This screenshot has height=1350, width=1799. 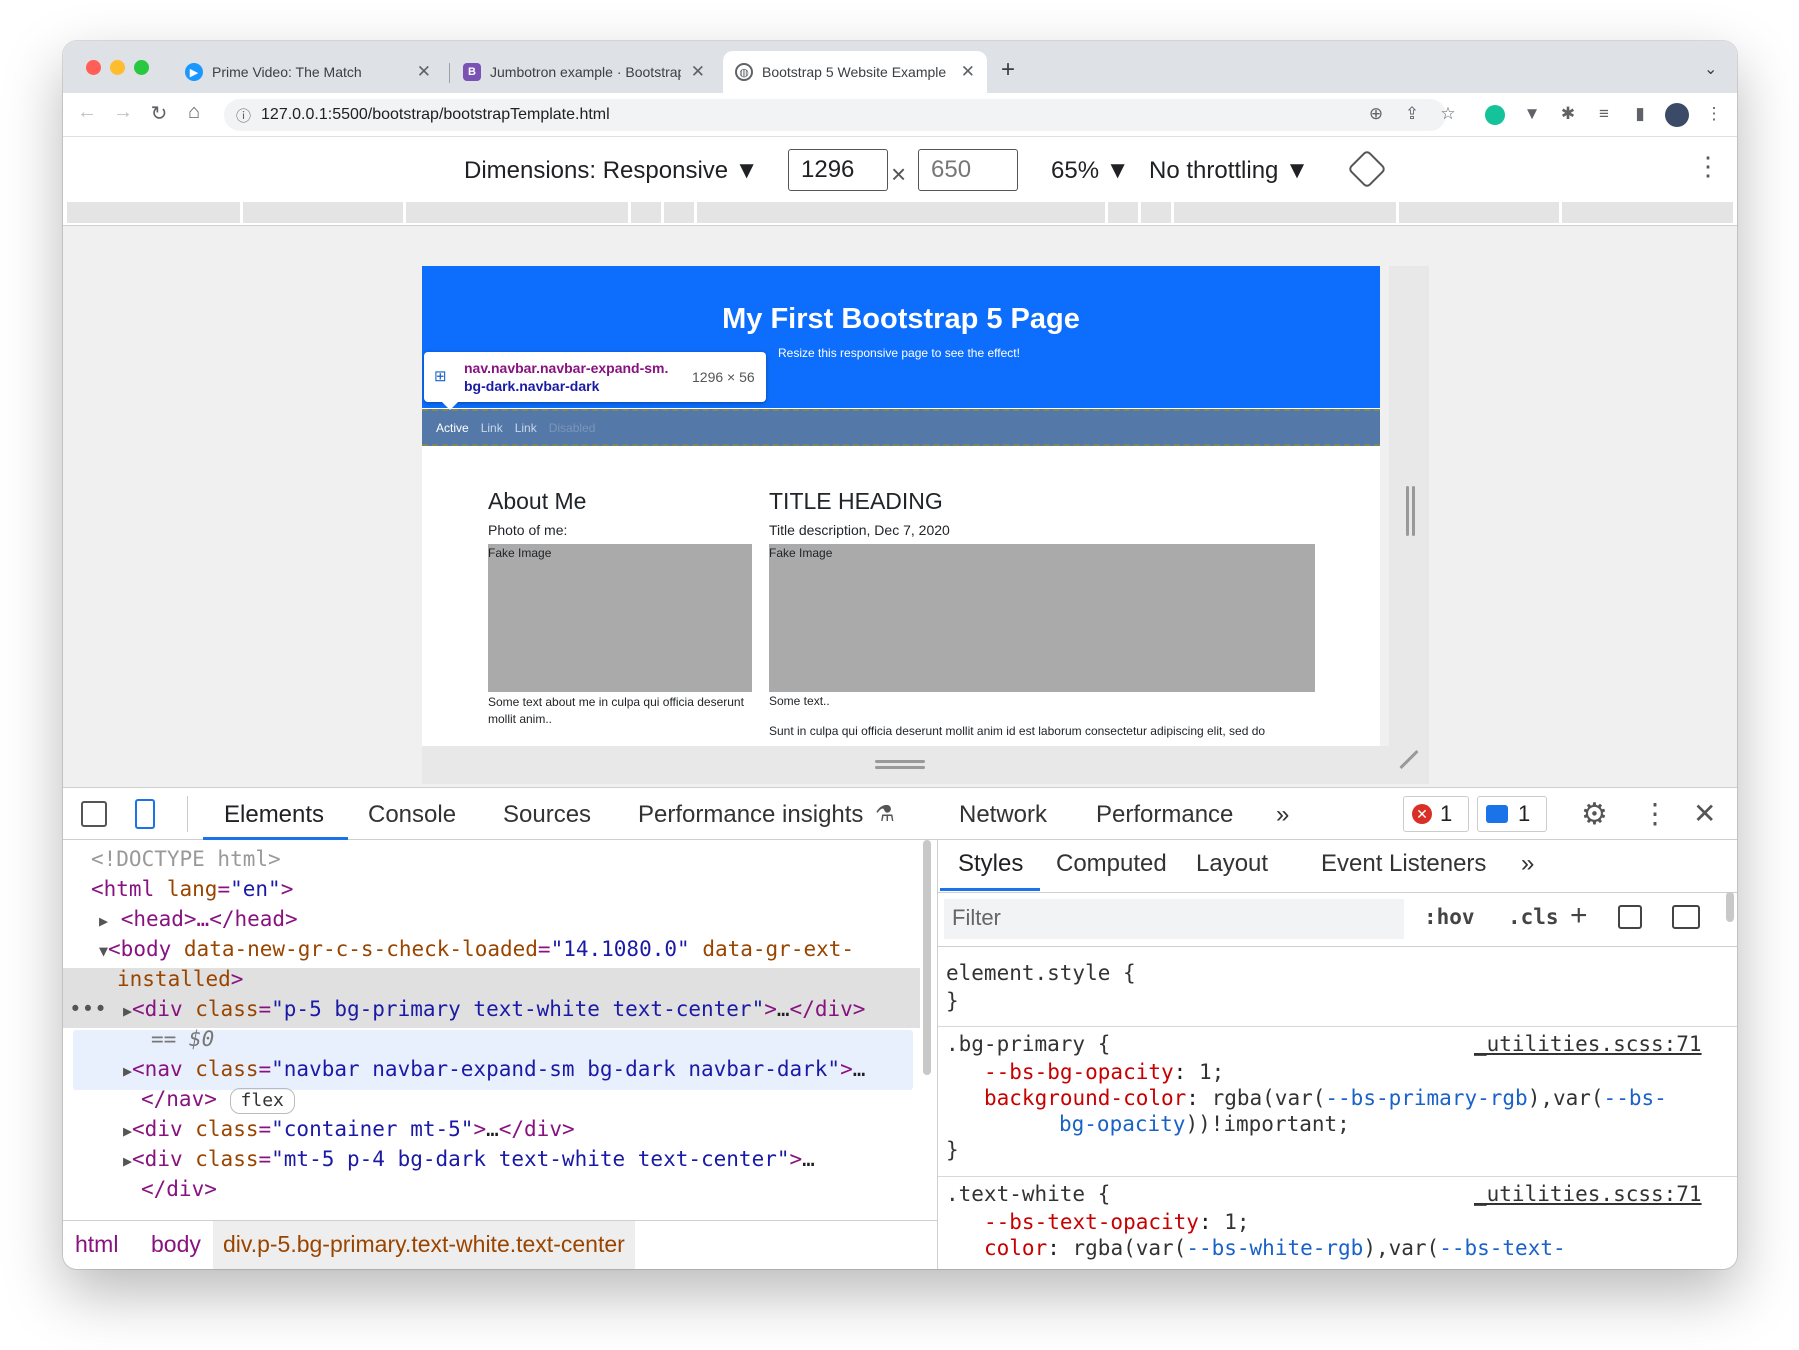 What do you see at coordinates (1714, 114) in the screenshot?
I see `menu-icon: ⋮` at bounding box center [1714, 114].